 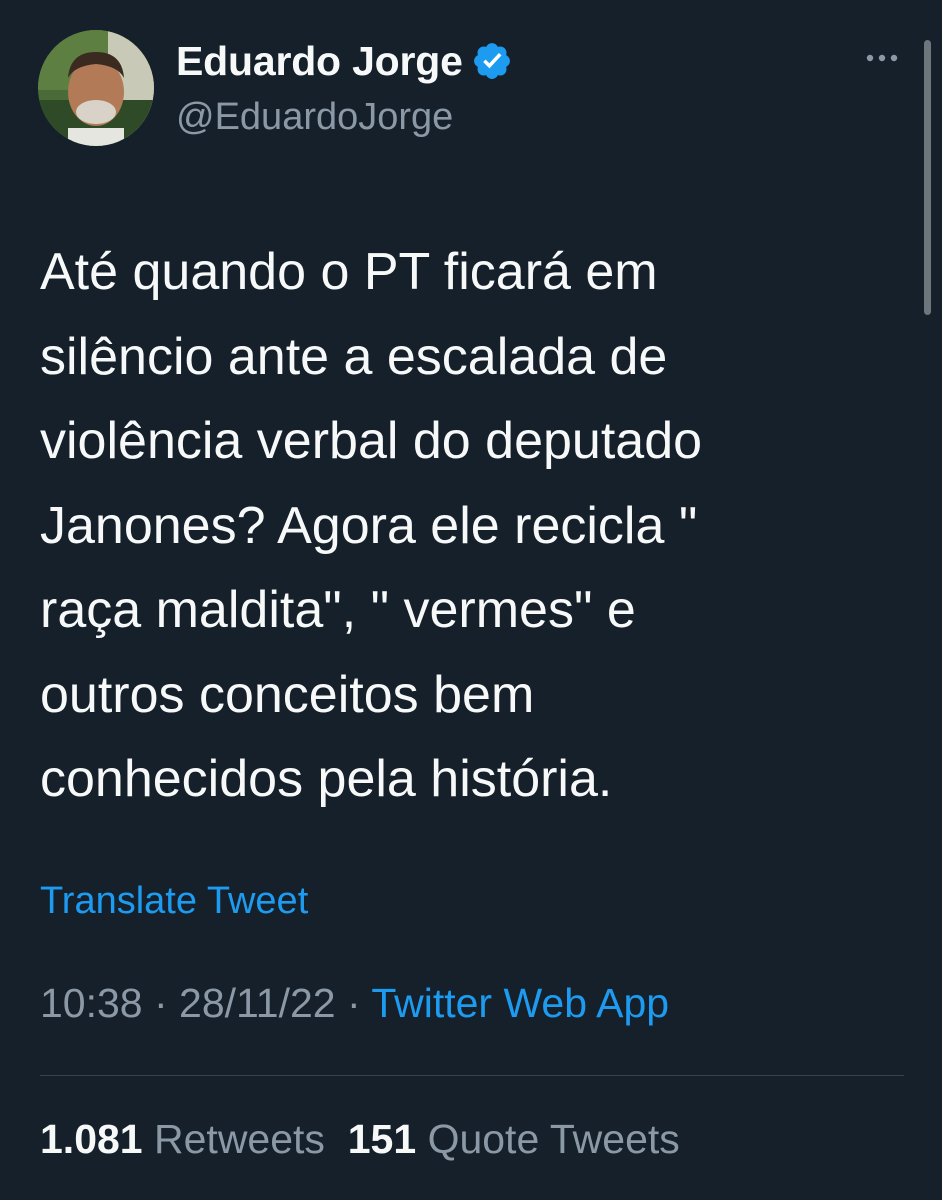 I want to click on avatar, so click(x=96, y=88).